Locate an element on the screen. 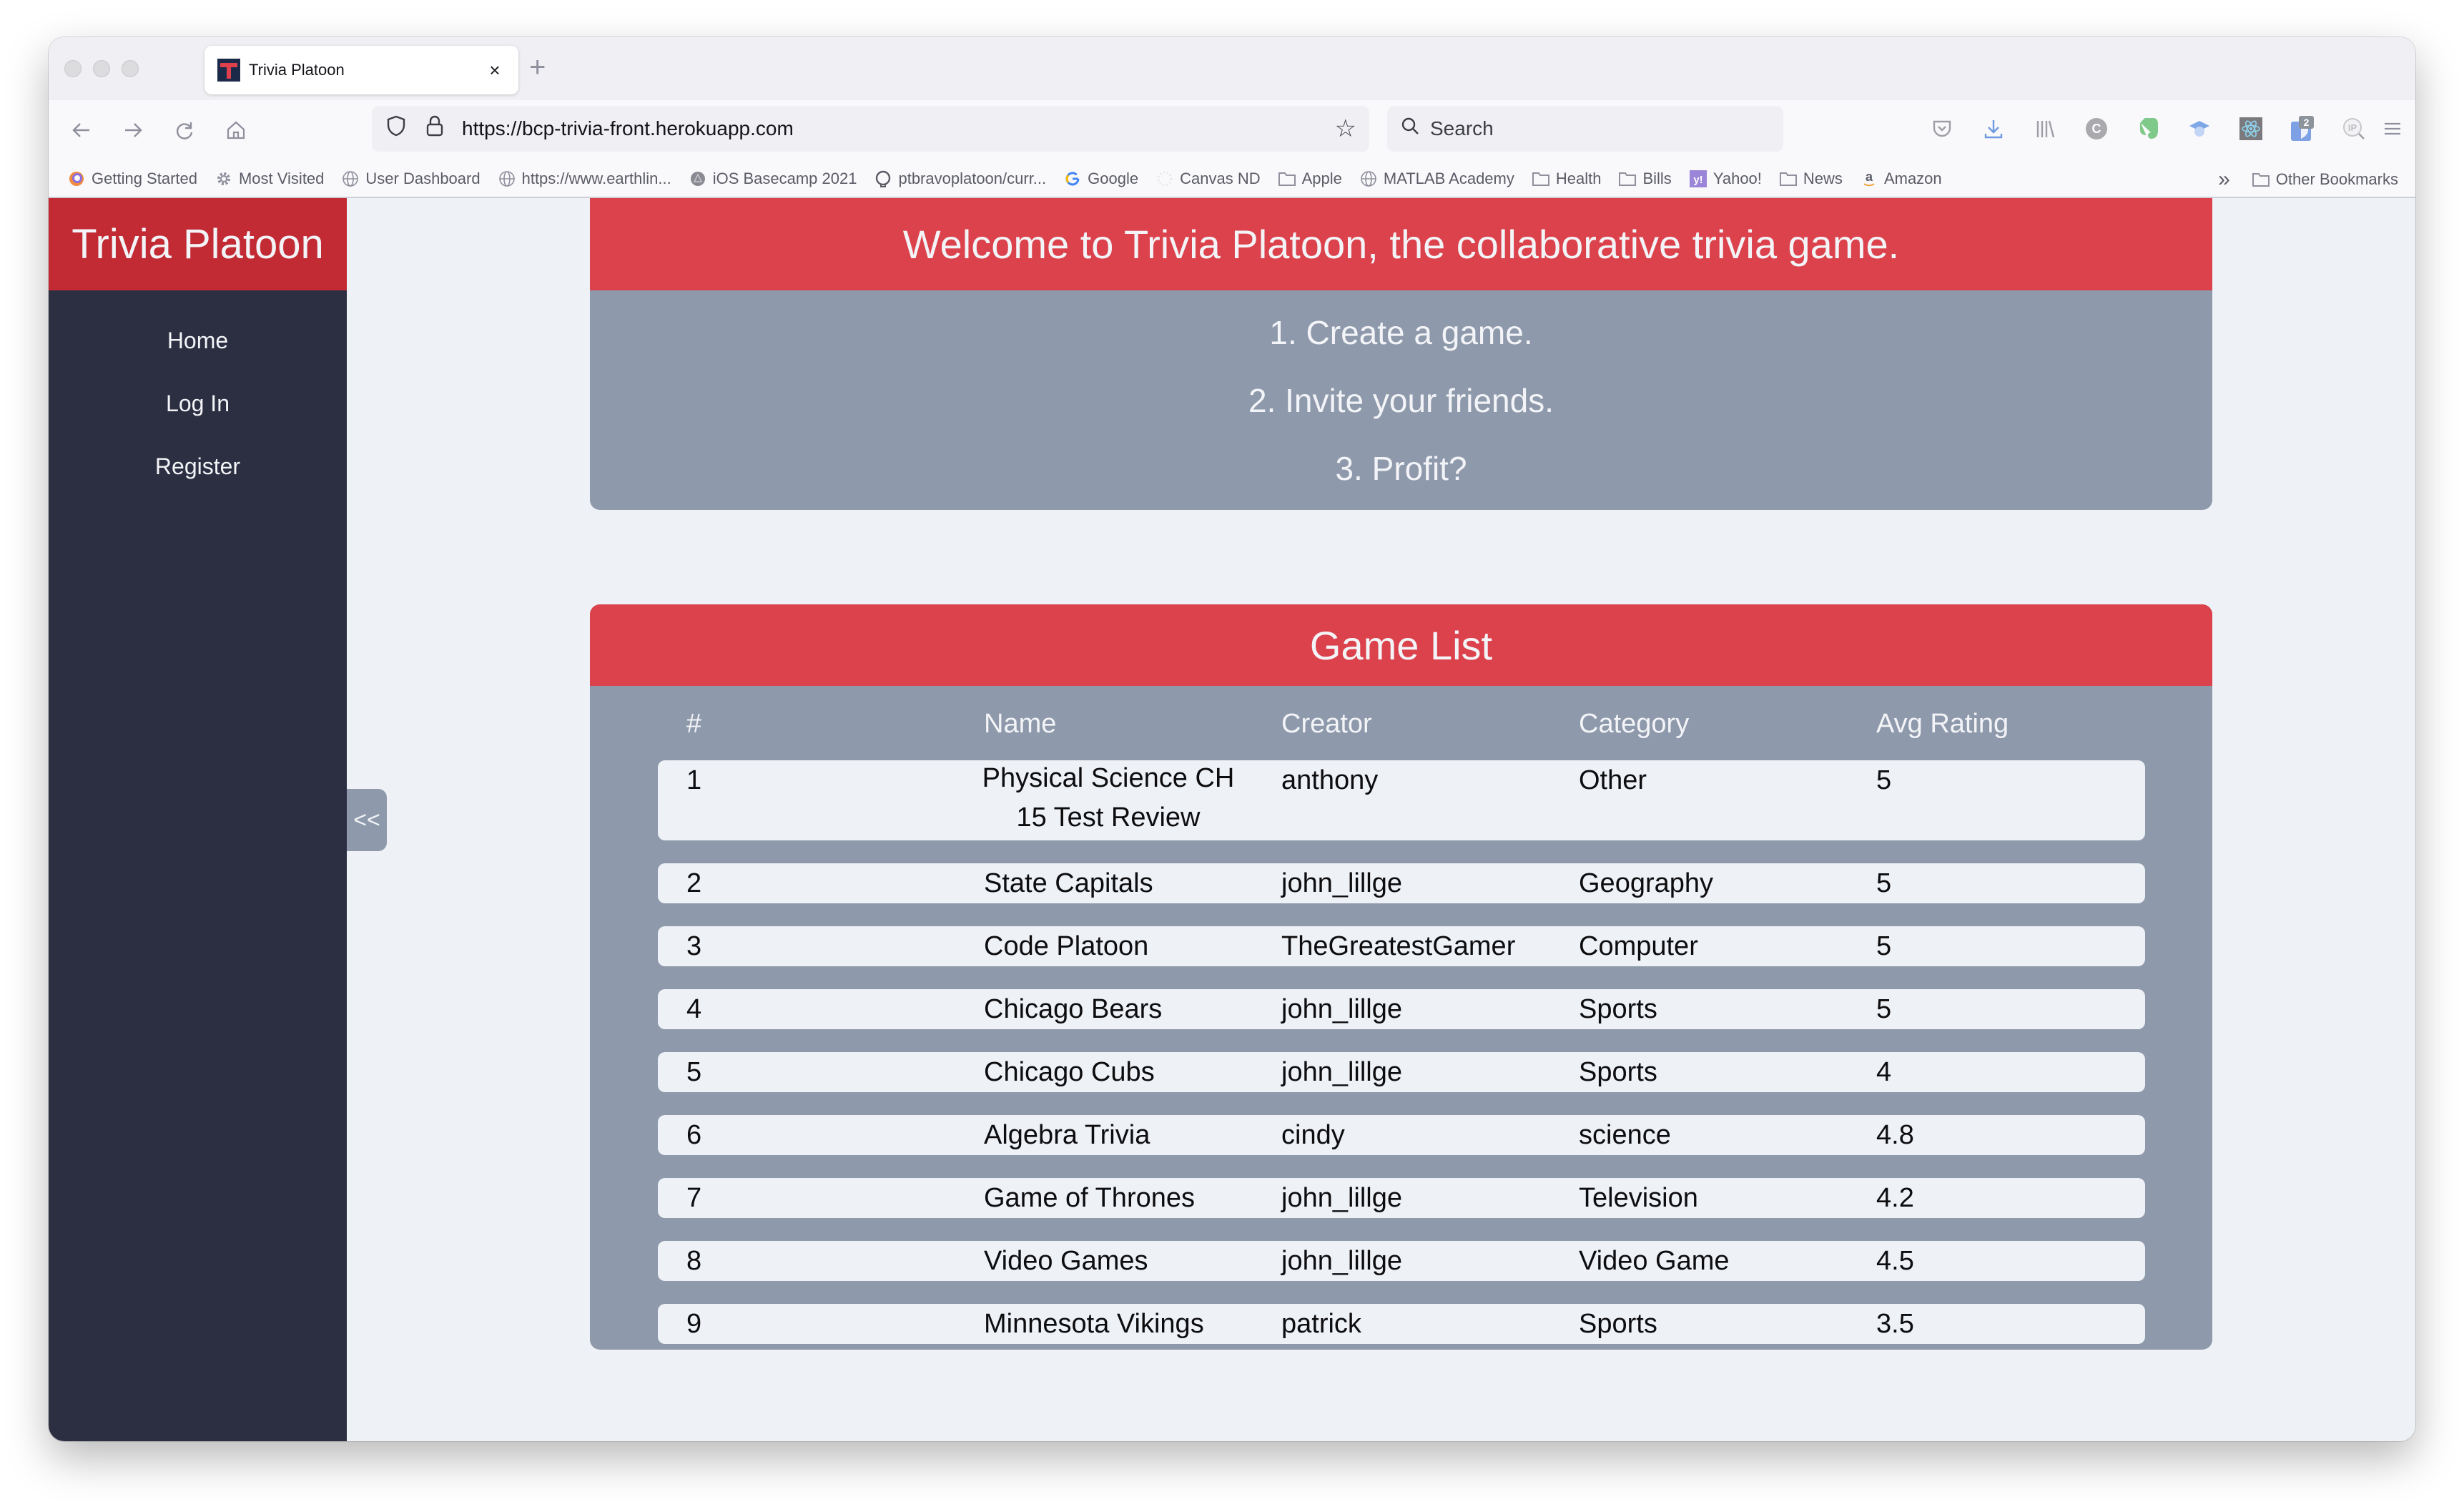 The height and width of the screenshot is (1502, 2464). bookmark-most-visited: Most Visited is located at coordinates (269, 179).